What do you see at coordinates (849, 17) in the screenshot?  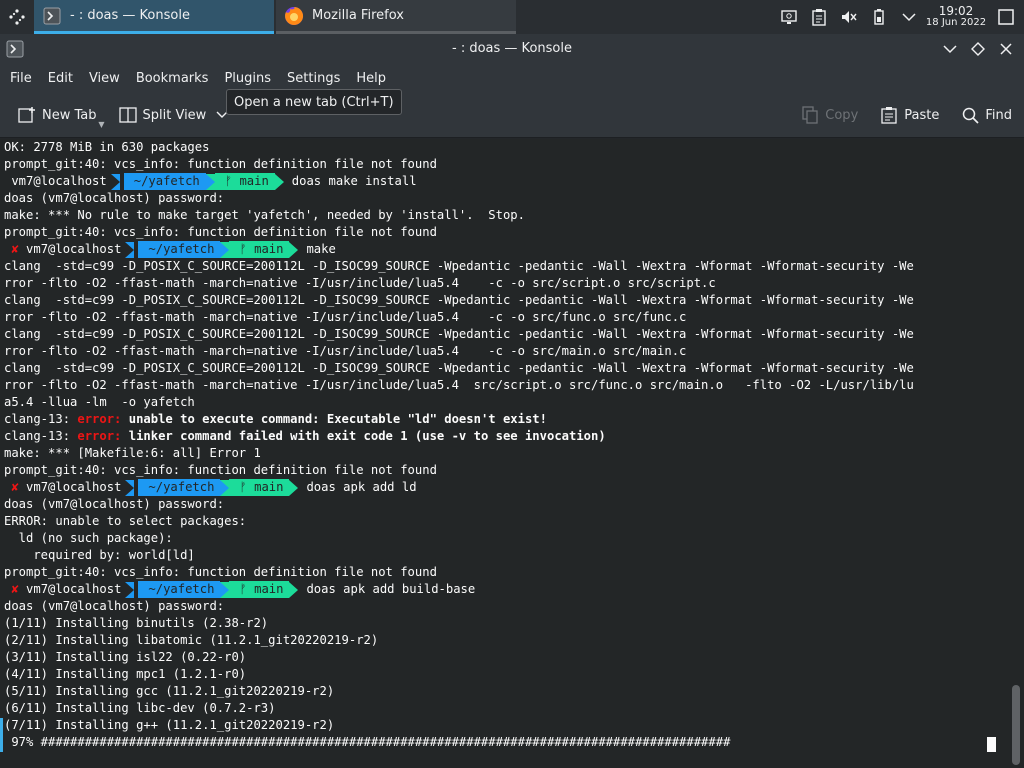 I see `volume-muted-icon` at bounding box center [849, 17].